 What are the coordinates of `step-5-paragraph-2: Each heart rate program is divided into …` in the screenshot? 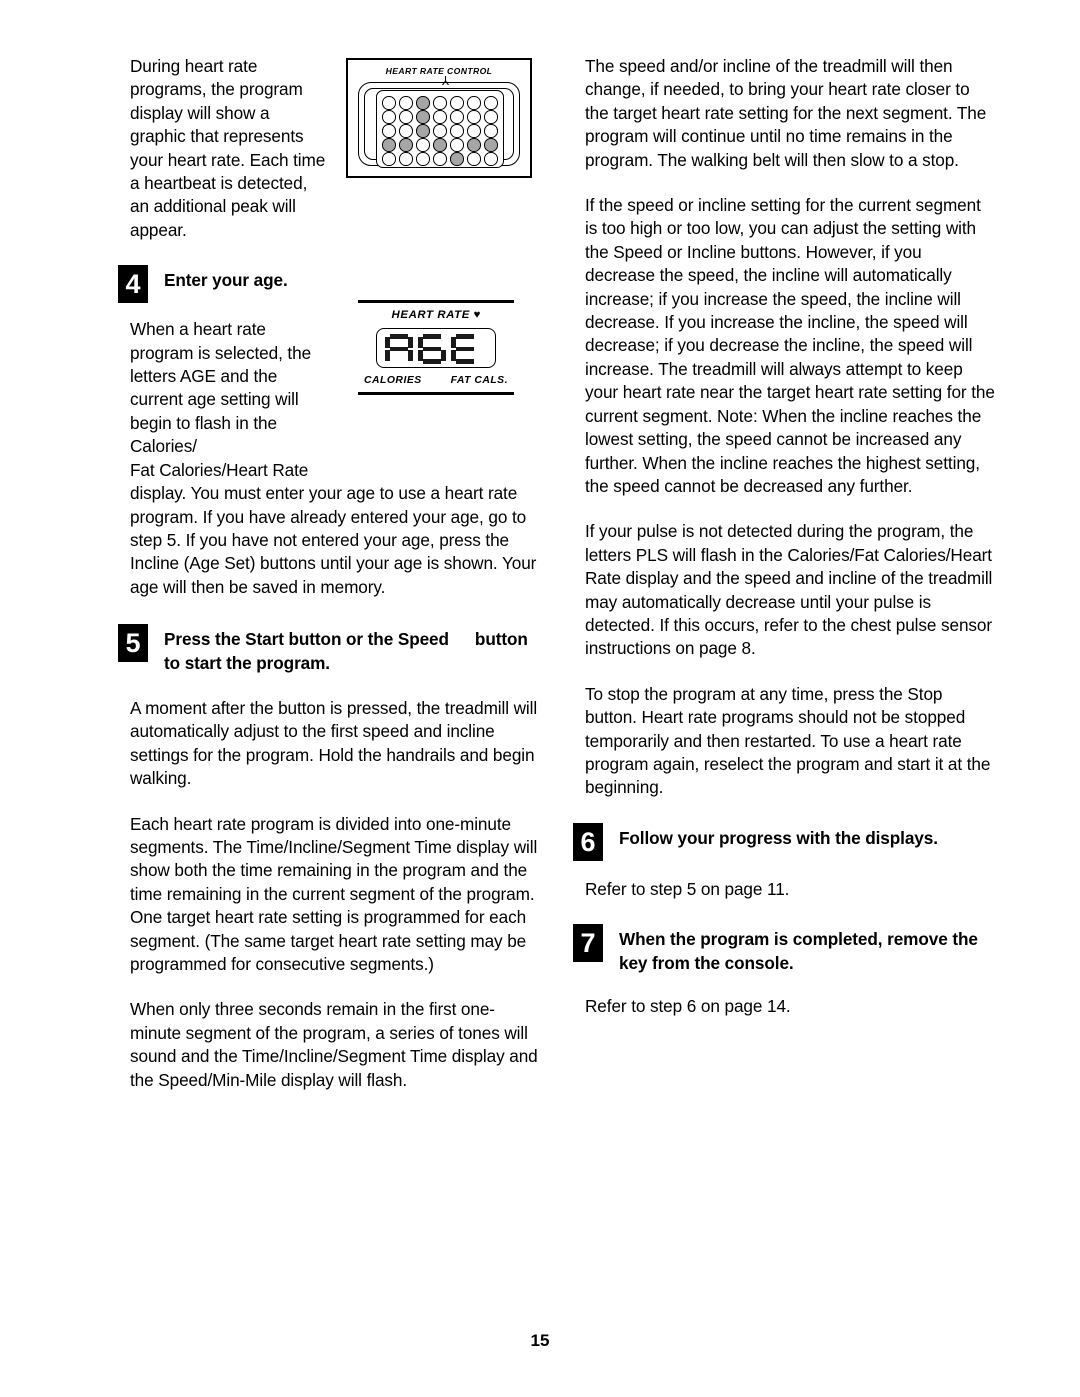 It's located at (334, 893).